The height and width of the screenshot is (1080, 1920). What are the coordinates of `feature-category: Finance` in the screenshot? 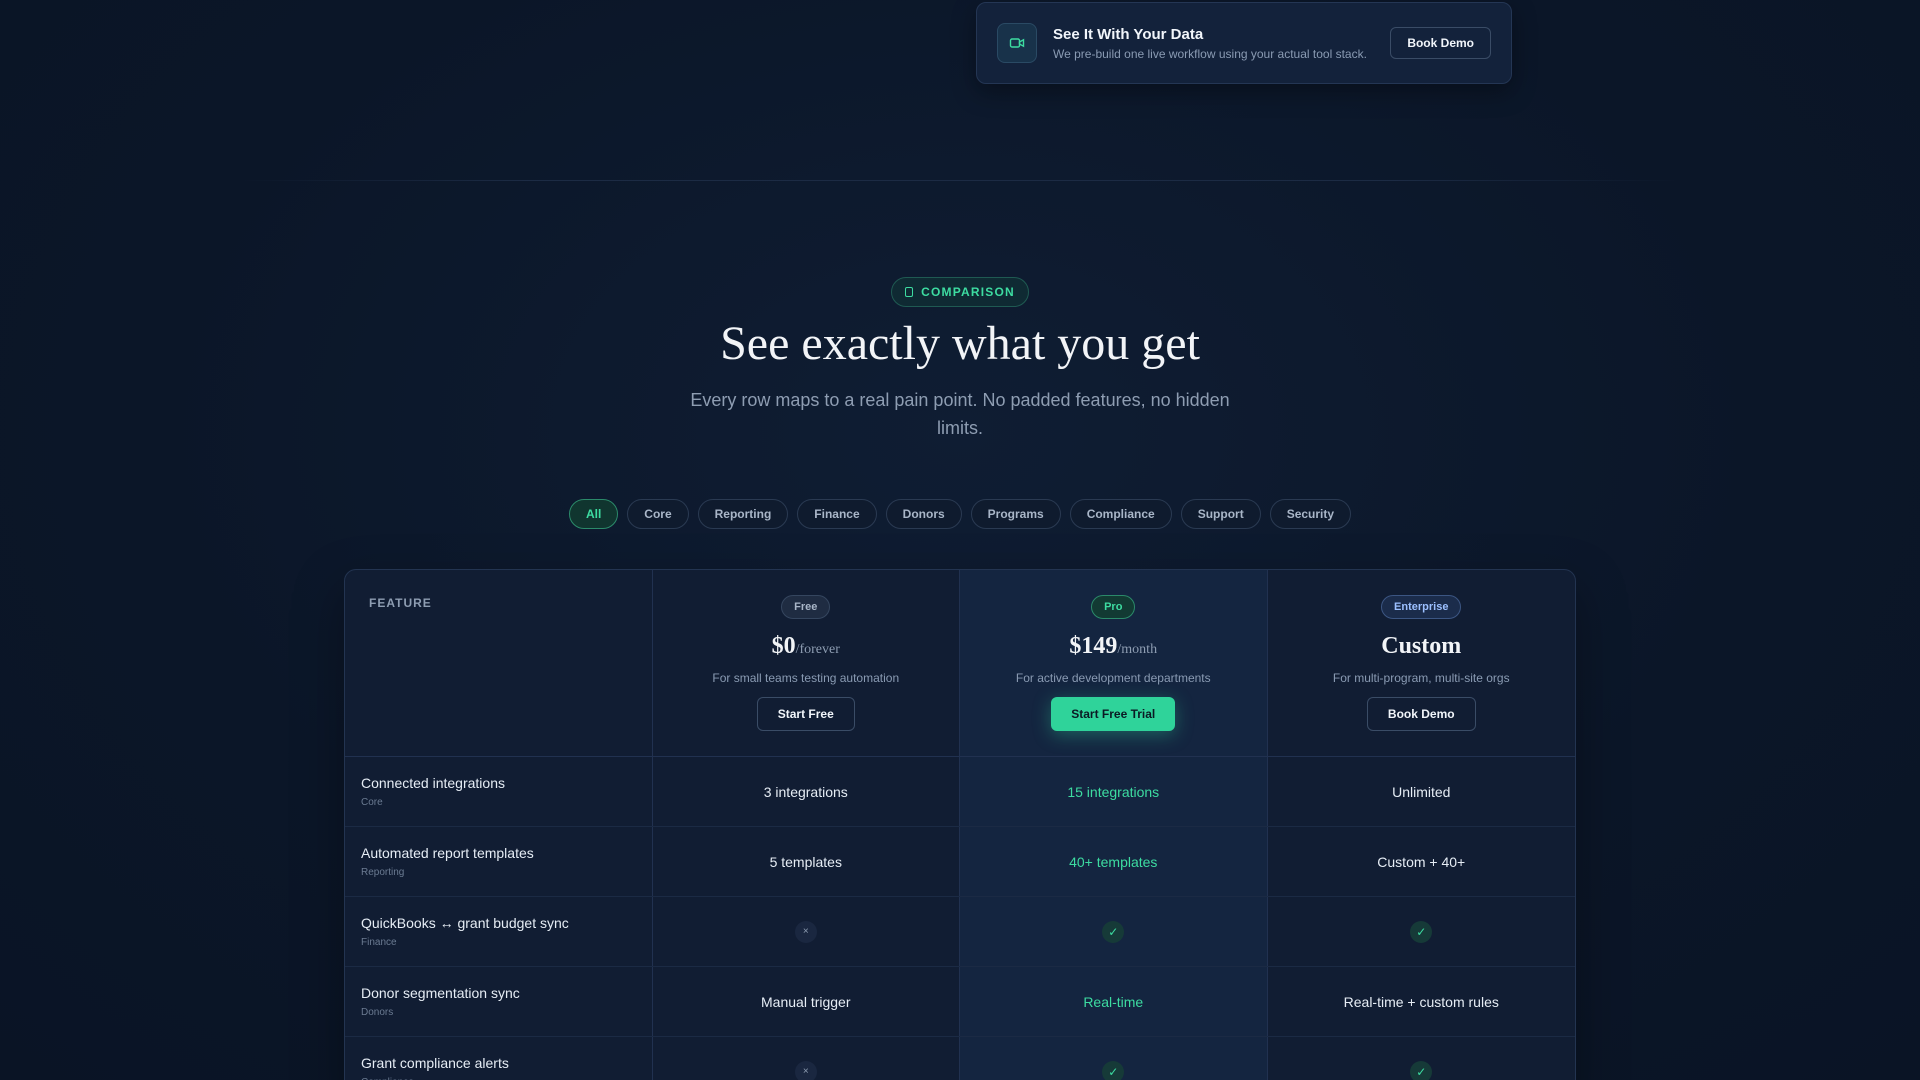 It's located at (379, 942).